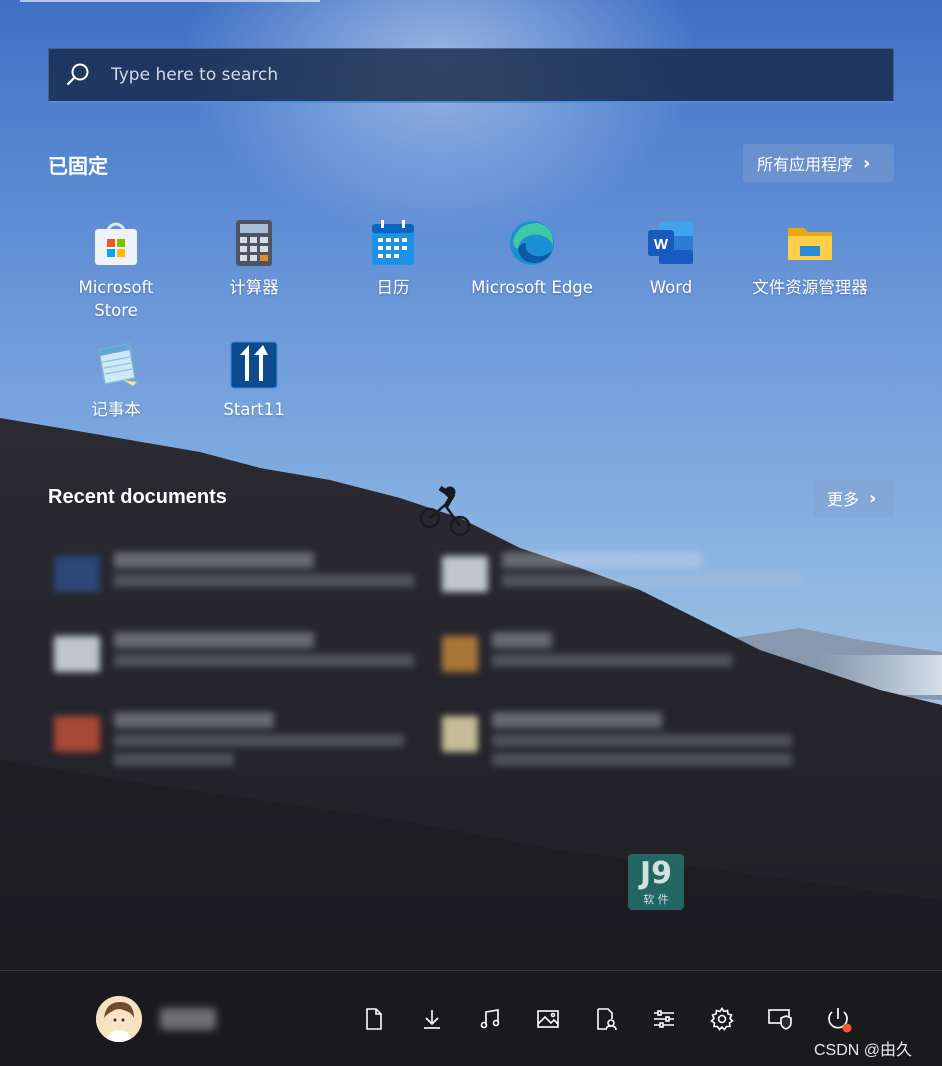 Image resolution: width=942 pixels, height=1066 pixels. What do you see at coordinates (188, 1019) in the screenshot?
I see `username-redacted` at bounding box center [188, 1019].